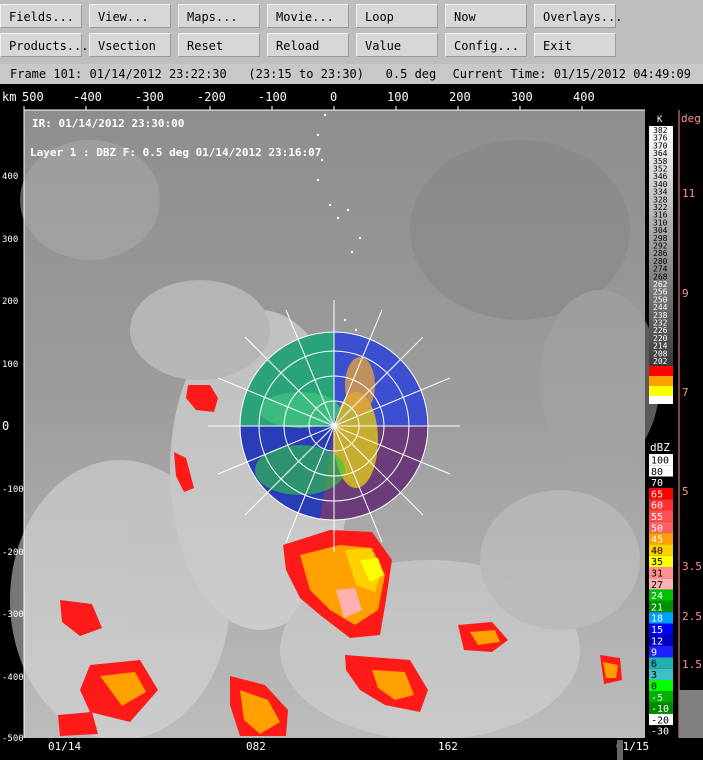  What do you see at coordinates (10, 177) in the screenshot?
I see `y-tick-label: 400` at bounding box center [10, 177].